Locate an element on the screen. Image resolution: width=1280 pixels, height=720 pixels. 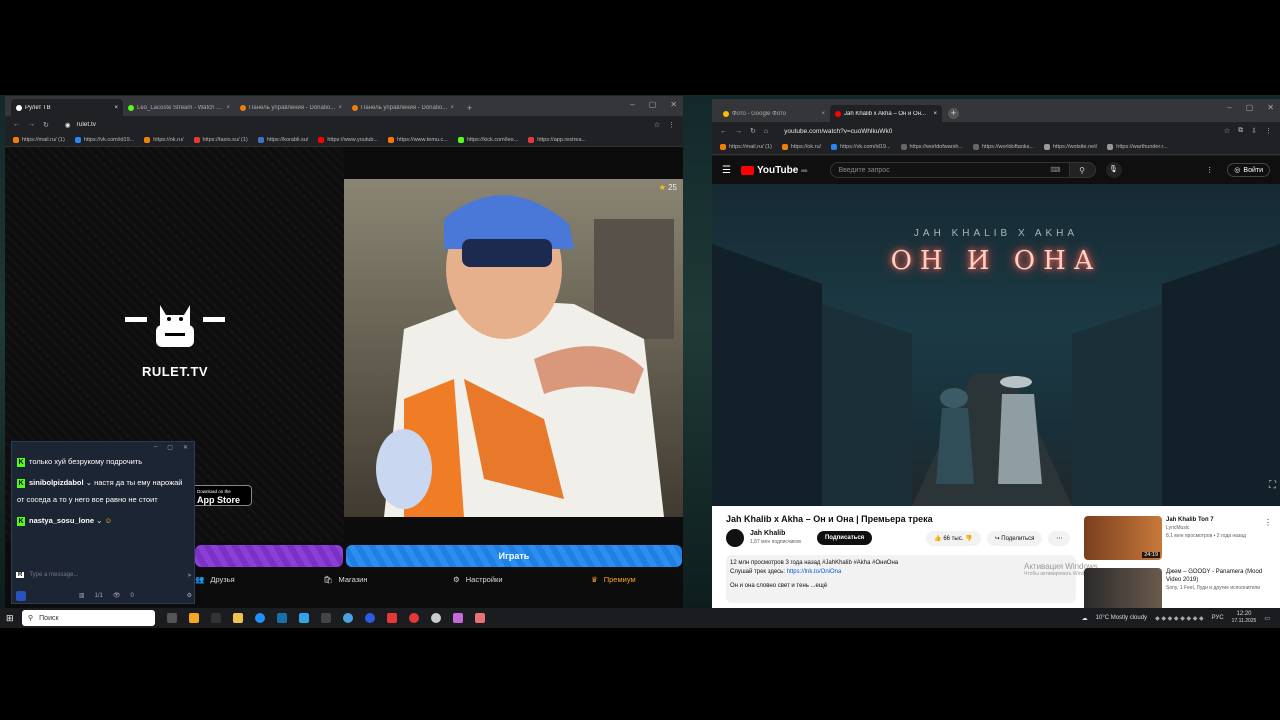
edge-icon is located at coordinates (260, 618).